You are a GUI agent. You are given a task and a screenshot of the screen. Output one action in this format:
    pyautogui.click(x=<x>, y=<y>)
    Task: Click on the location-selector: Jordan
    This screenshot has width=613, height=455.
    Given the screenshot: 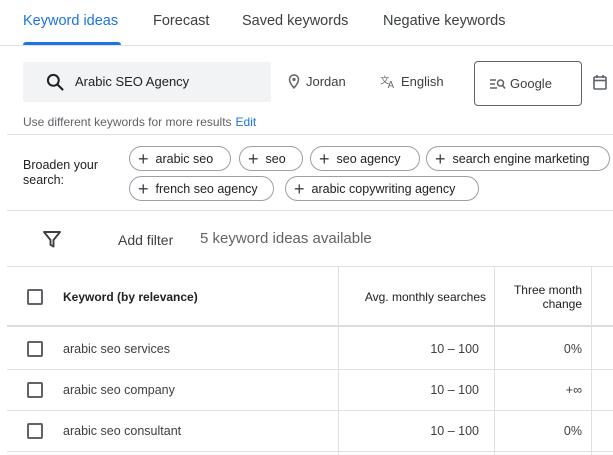 What is the action you would take?
    pyautogui.click(x=317, y=81)
    